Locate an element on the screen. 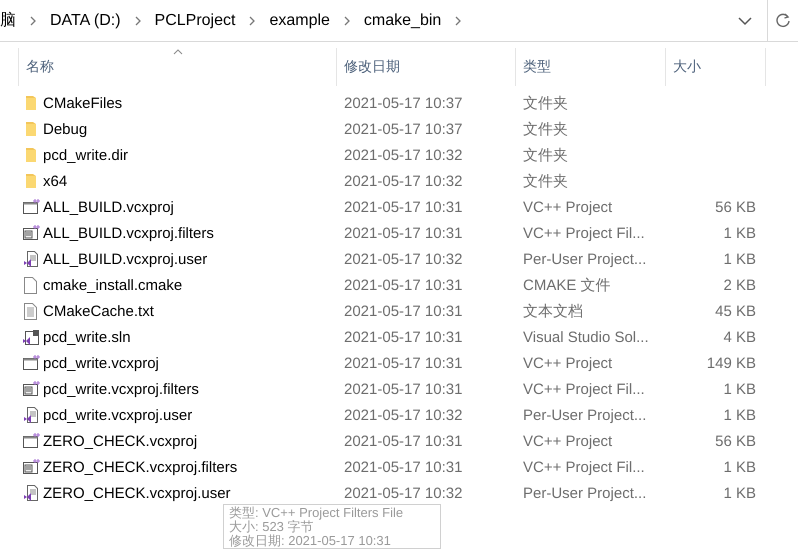  breadcrumb-item: DATA (D:) is located at coordinates (85, 21).